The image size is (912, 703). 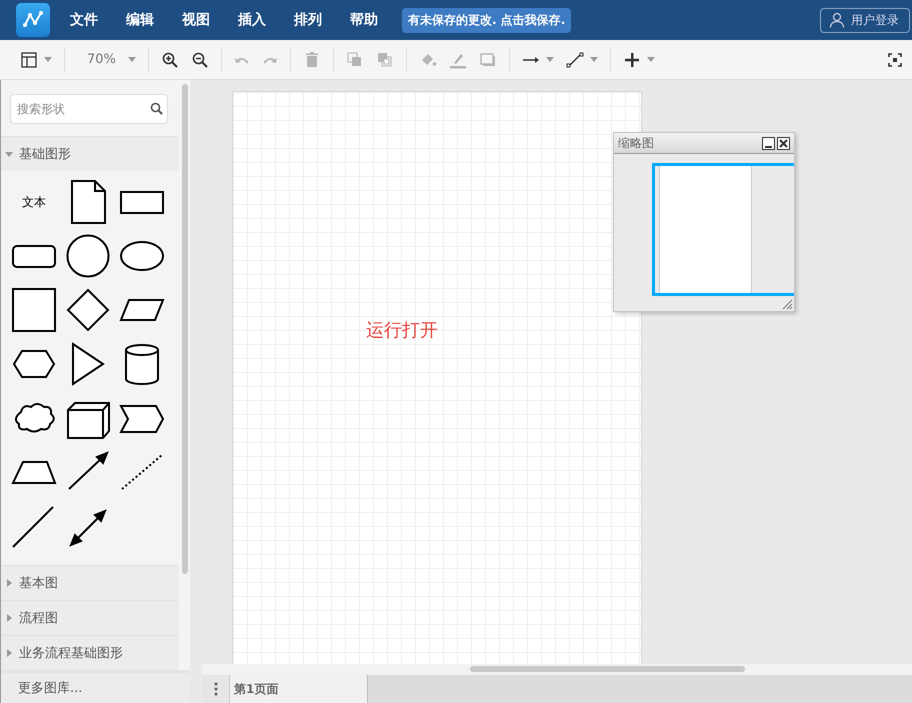 I want to click on login-button: 用户登录, so click(x=865, y=20).